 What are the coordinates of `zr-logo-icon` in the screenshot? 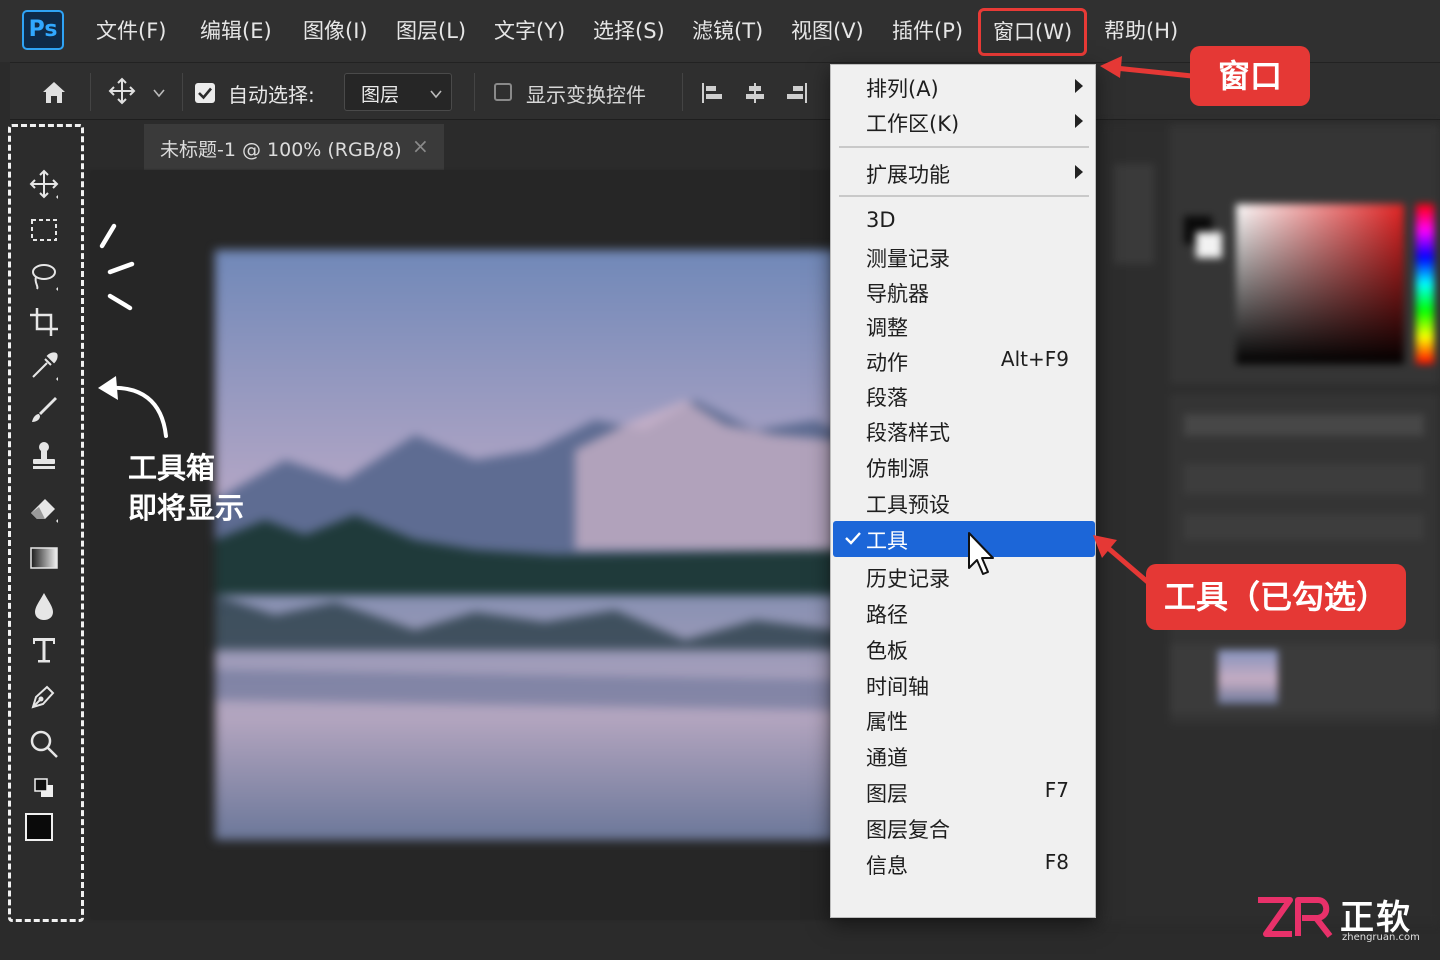 It's located at (1295, 917).